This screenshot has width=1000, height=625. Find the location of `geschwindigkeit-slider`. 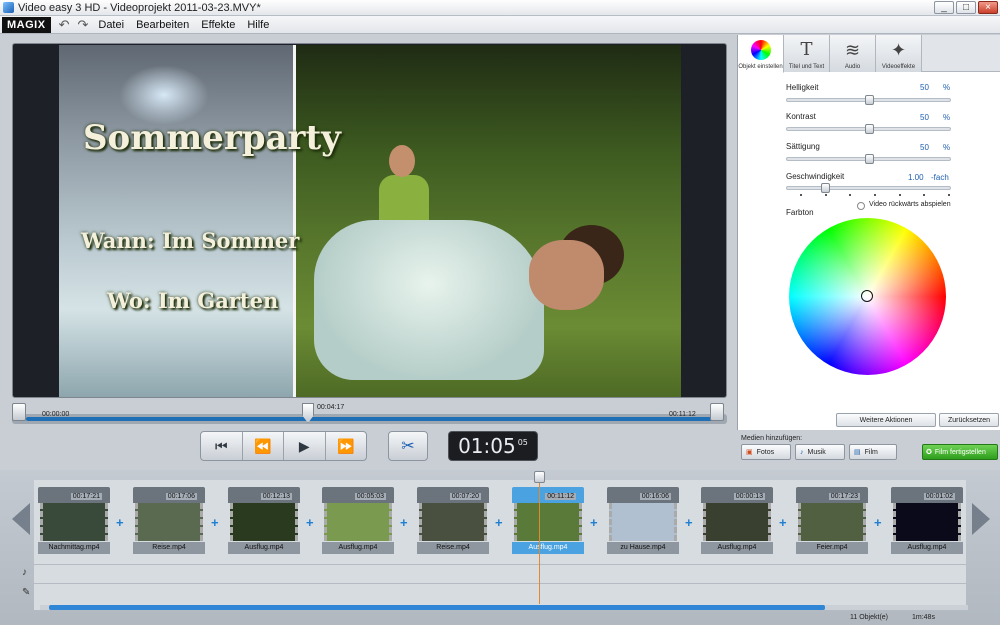

geschwindigkeit-slider is located at coordinates (868, 188).